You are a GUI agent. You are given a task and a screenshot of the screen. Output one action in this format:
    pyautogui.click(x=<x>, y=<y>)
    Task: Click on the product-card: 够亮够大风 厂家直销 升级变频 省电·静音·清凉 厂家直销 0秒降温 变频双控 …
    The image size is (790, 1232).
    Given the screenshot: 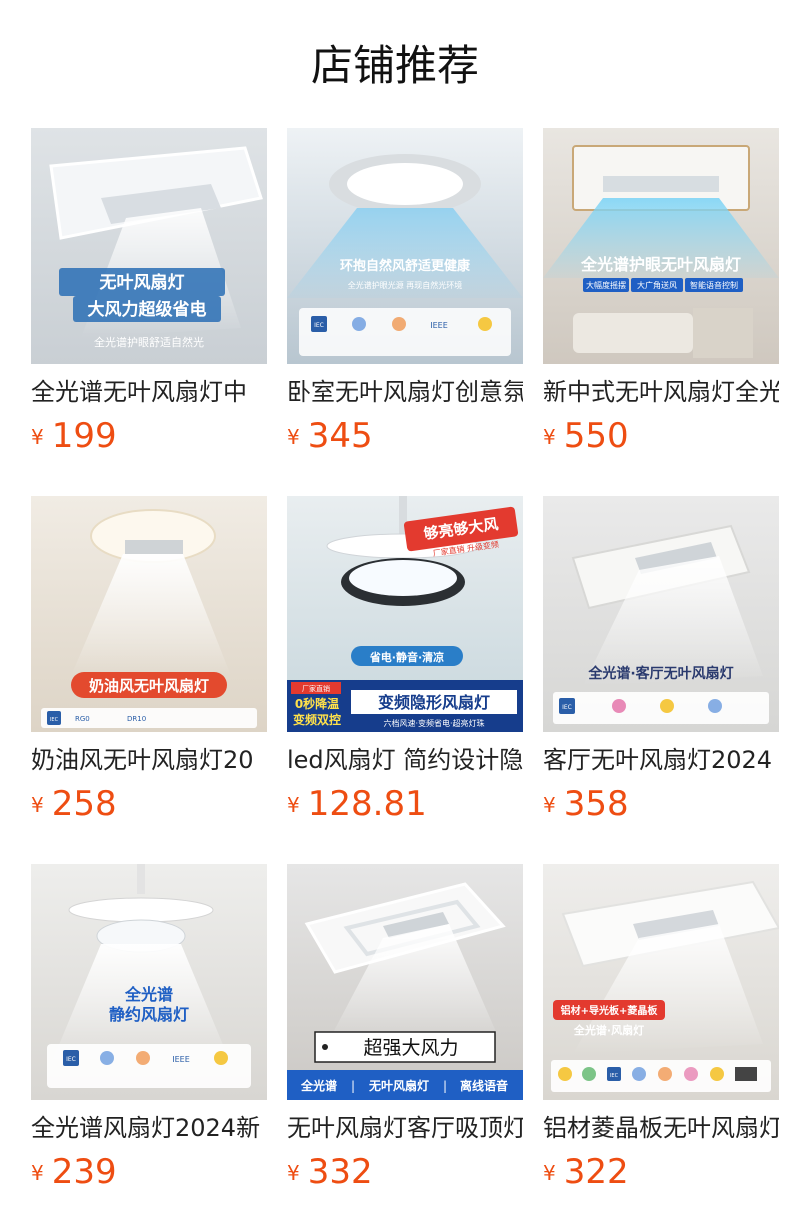 What is the action you would take?
    pyautogui.click(x=405, y=661)
    